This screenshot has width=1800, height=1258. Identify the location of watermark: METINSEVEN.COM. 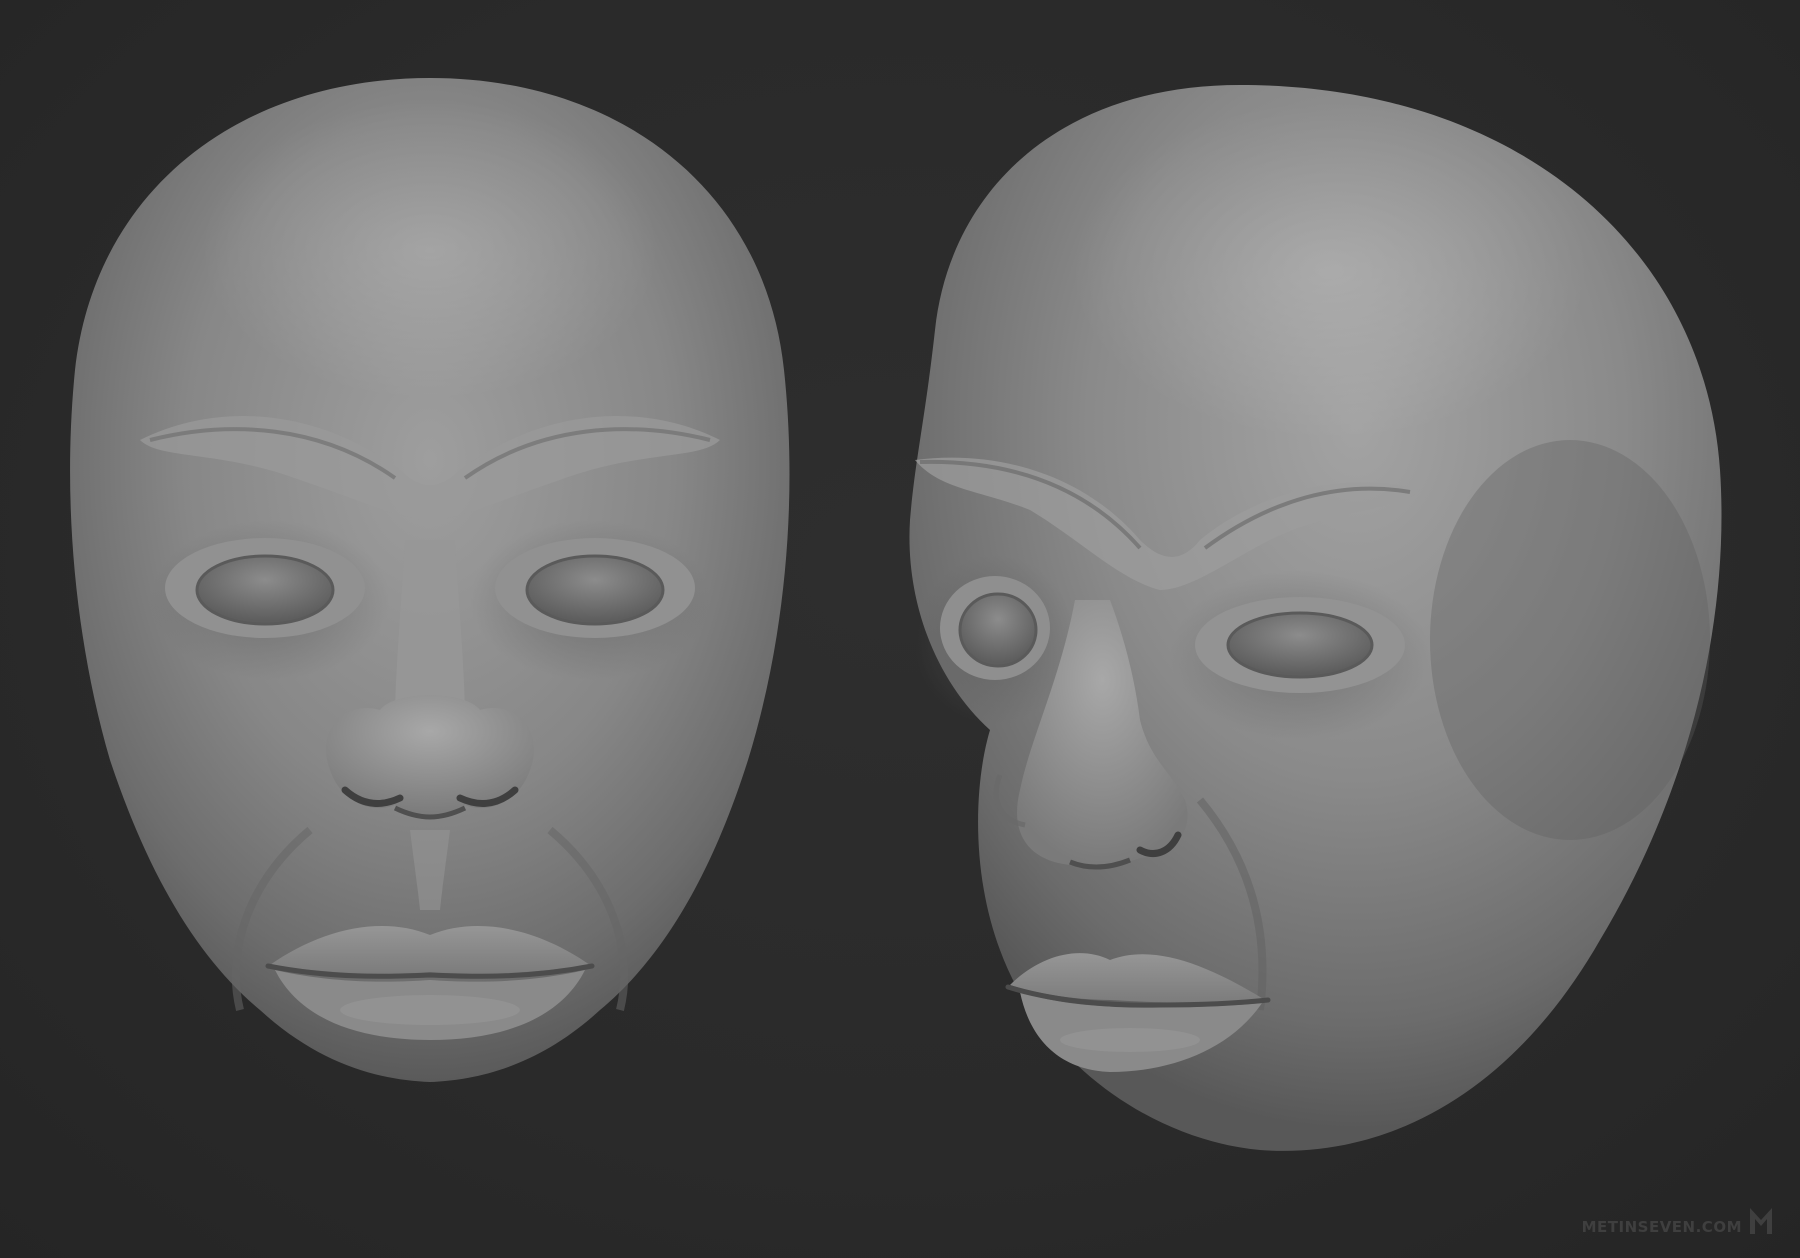
(1678, 1219).